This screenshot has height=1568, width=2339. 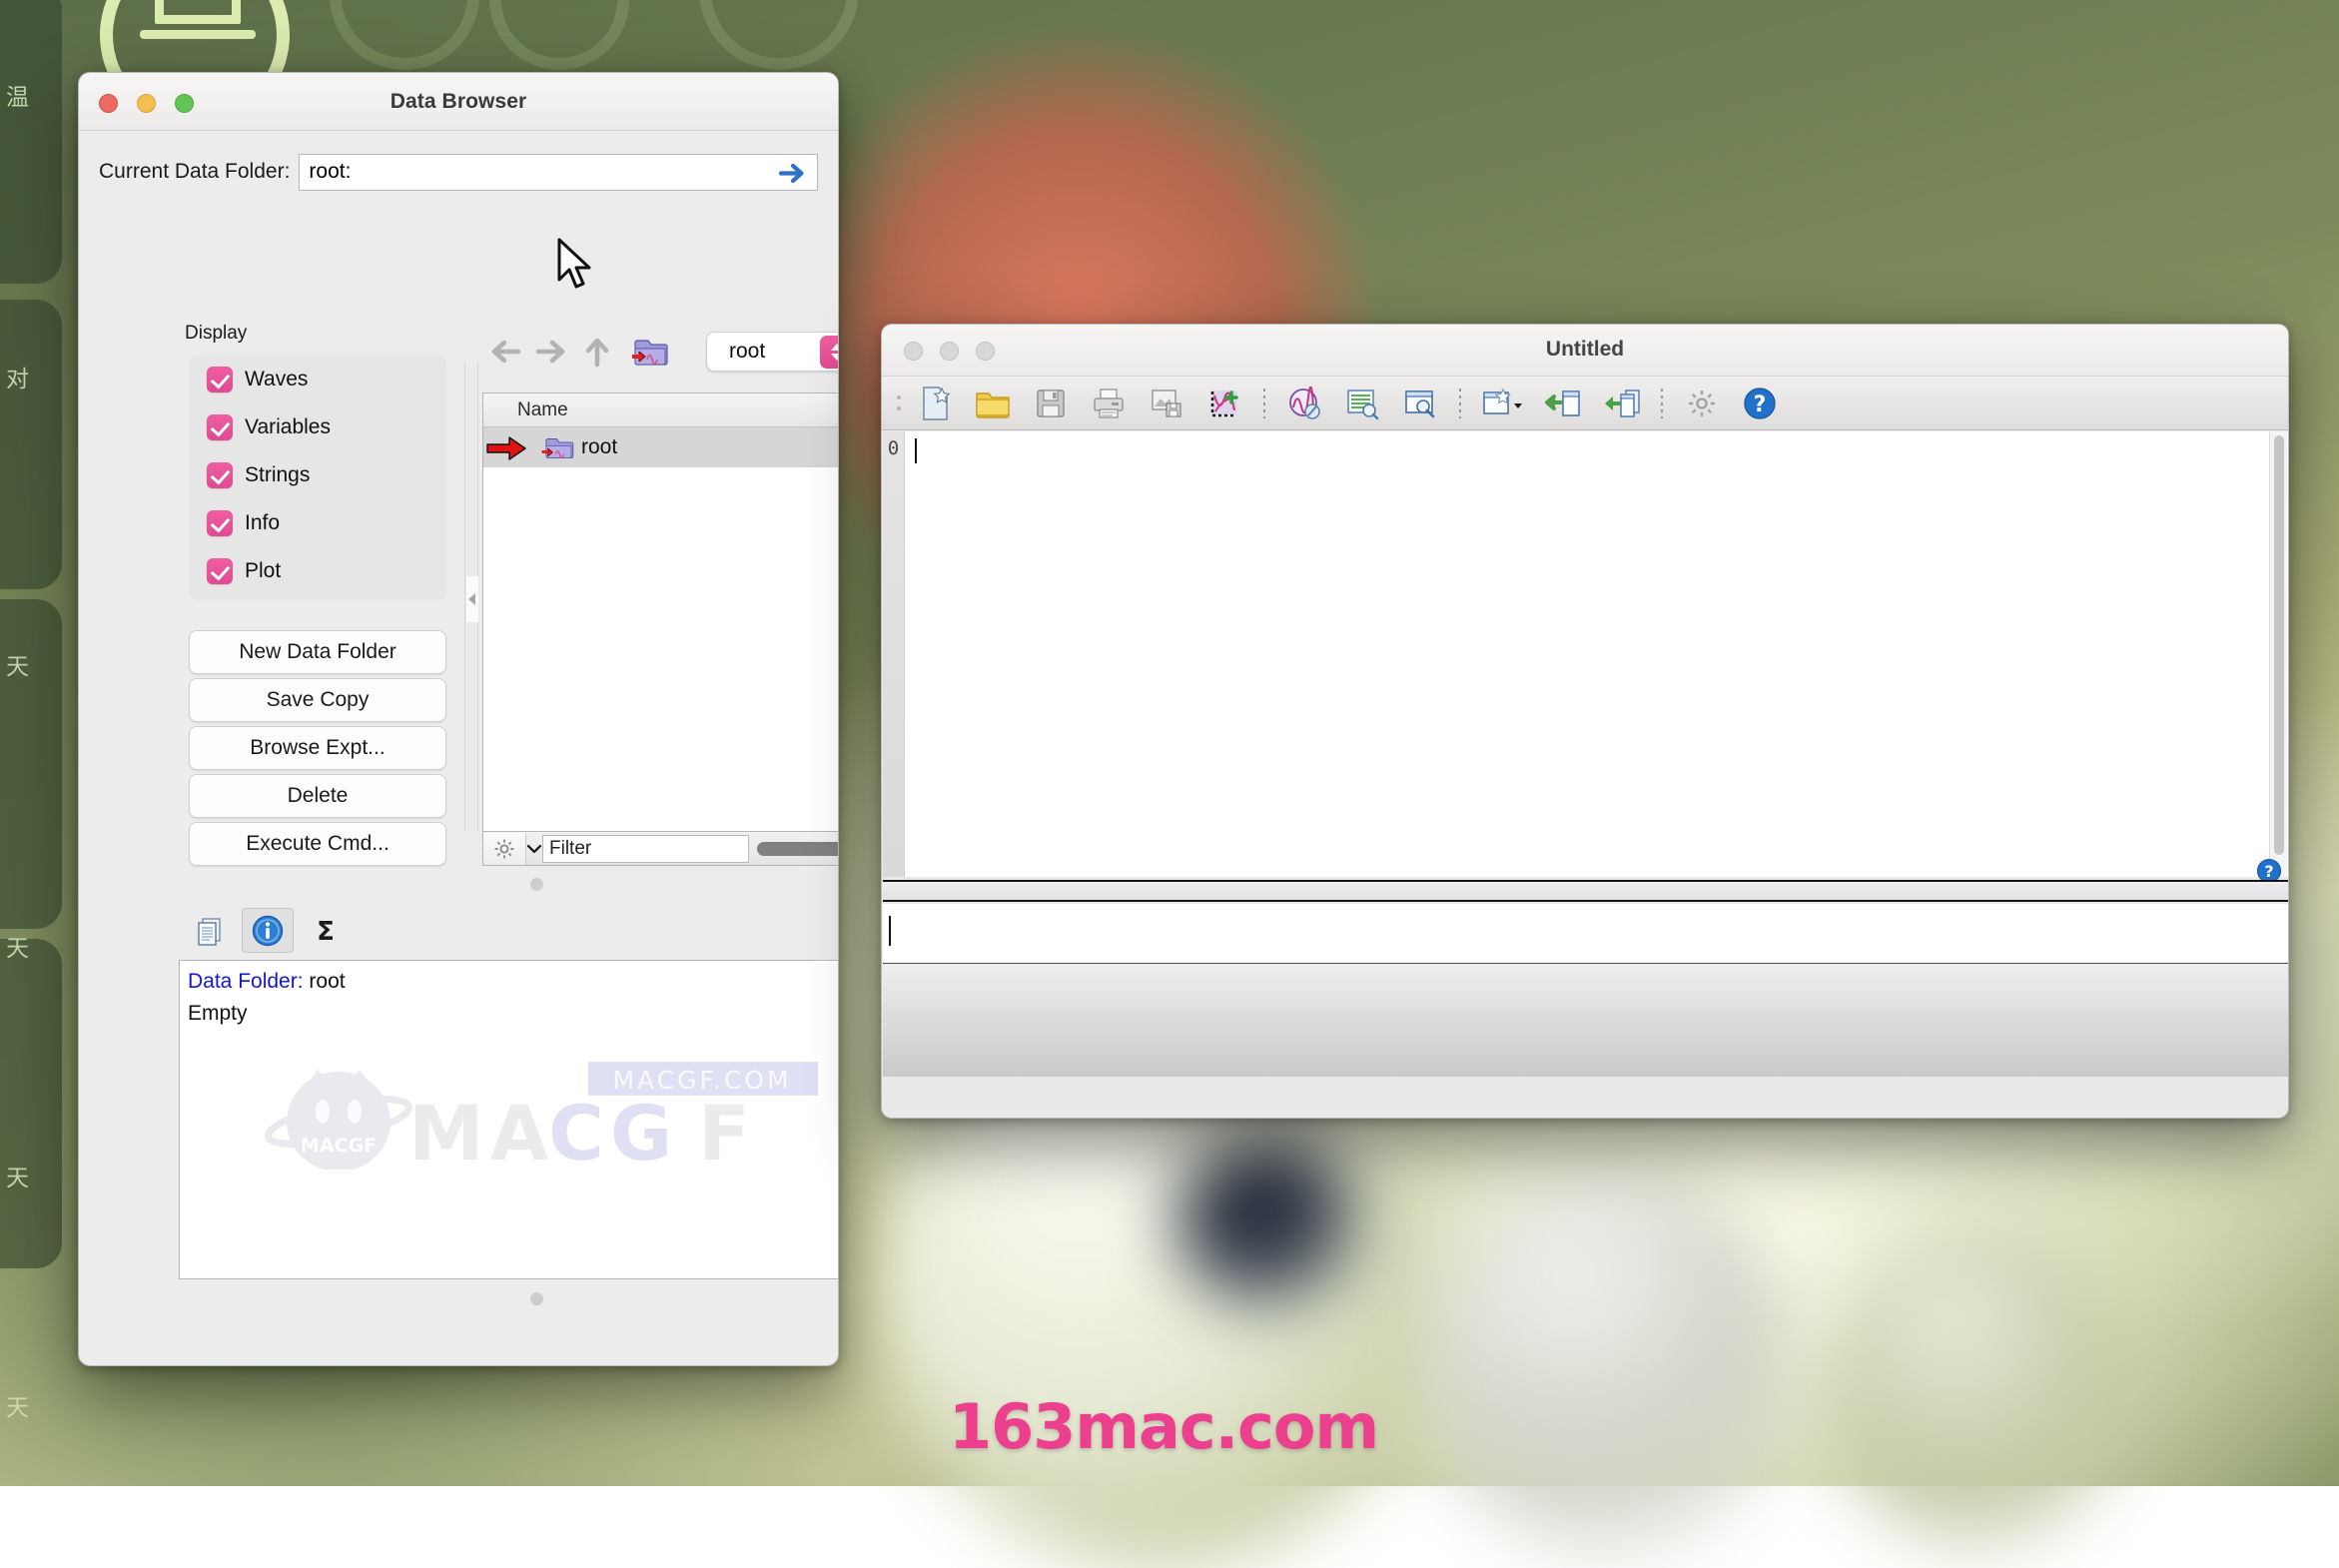 What do you see at coordinates (220, 379) in the screenshot?
I see `checkbox-waves-box` at bounding box center [220, 379].